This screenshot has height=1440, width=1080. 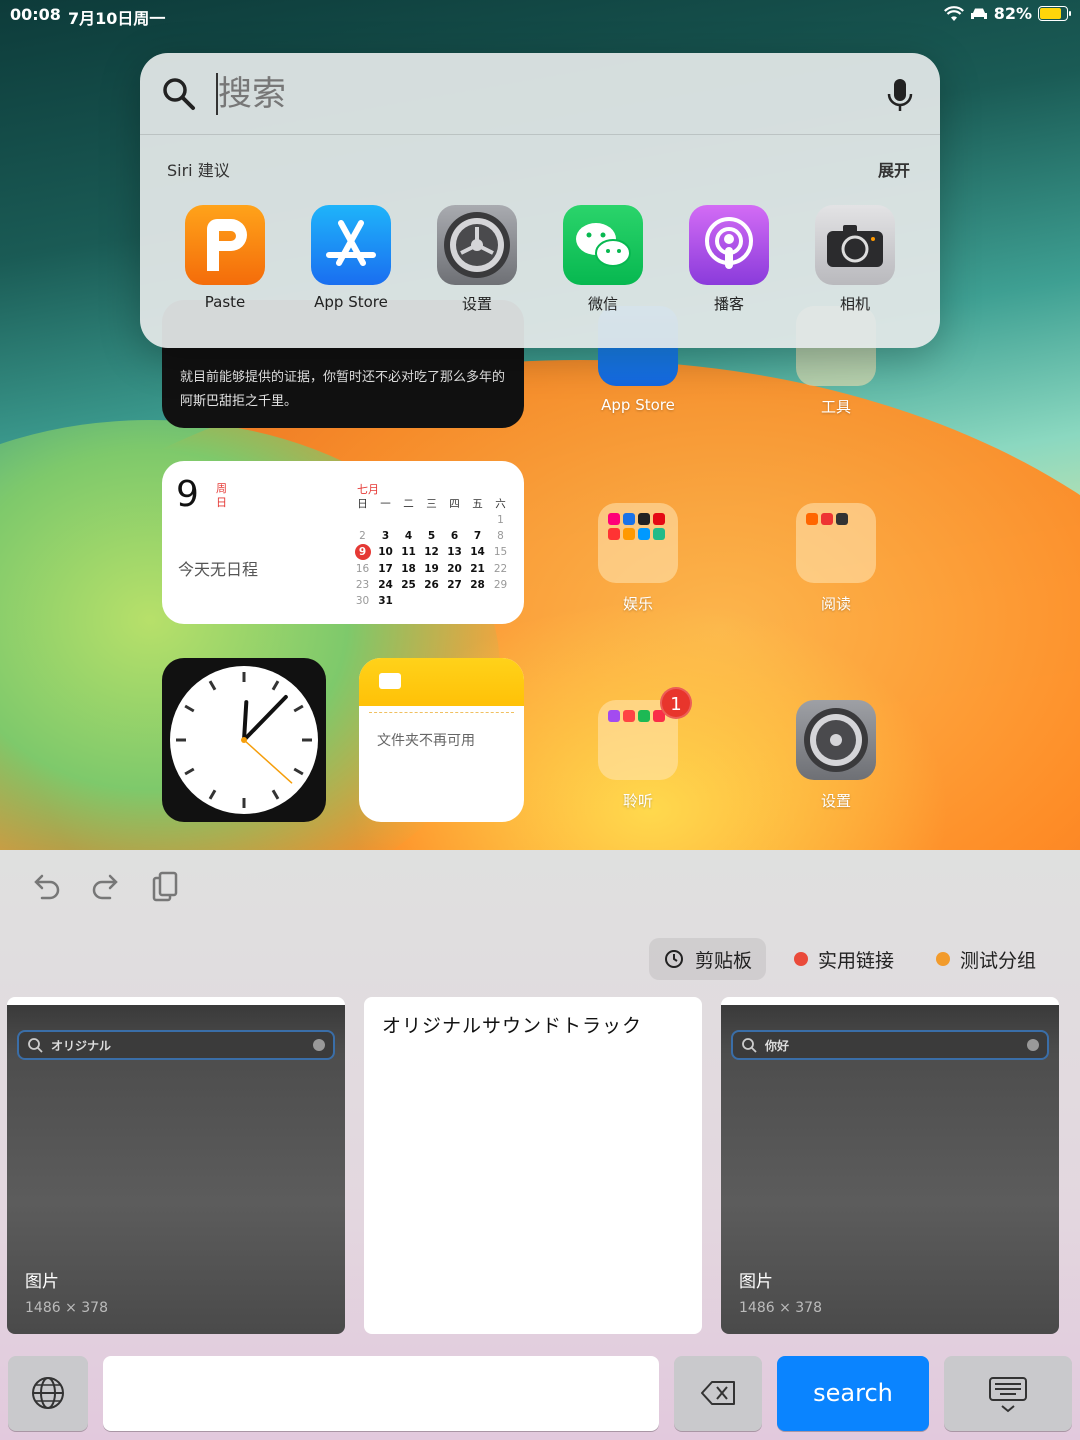 What do you see at coordinates (942, 959) in the screenshot?
I see `orange-dot-icon` at bounding box center [942, 959].